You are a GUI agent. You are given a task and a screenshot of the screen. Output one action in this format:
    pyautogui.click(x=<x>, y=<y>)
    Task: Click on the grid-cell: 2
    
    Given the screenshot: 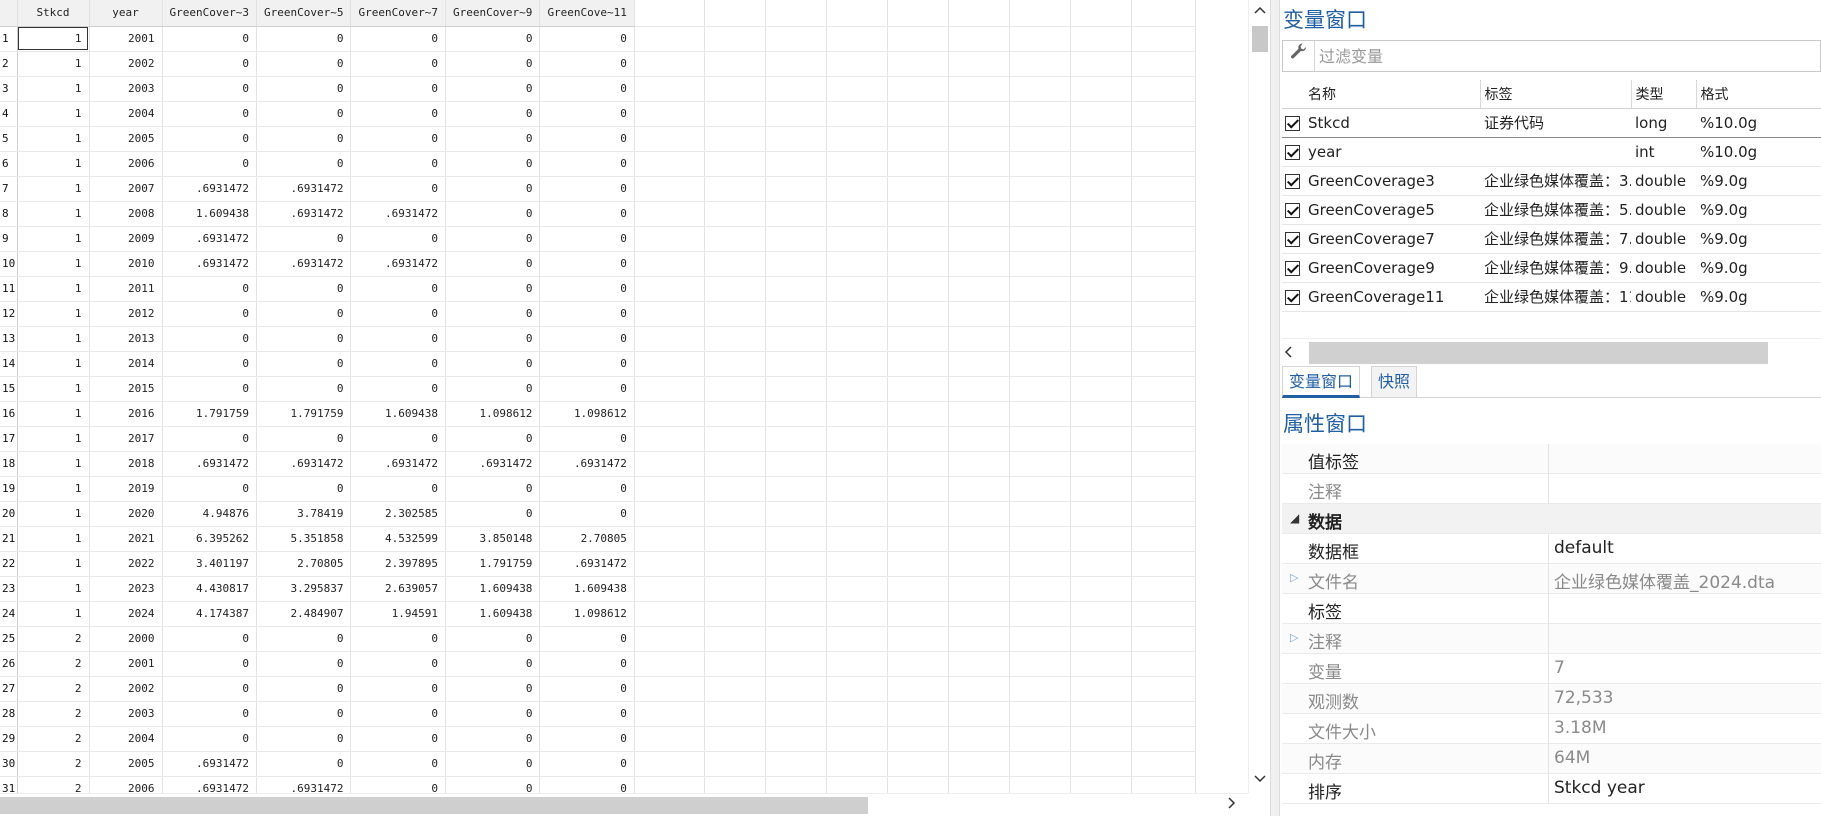 What is the action you would take?
    pyautogui.click(x=53, y=764)
    